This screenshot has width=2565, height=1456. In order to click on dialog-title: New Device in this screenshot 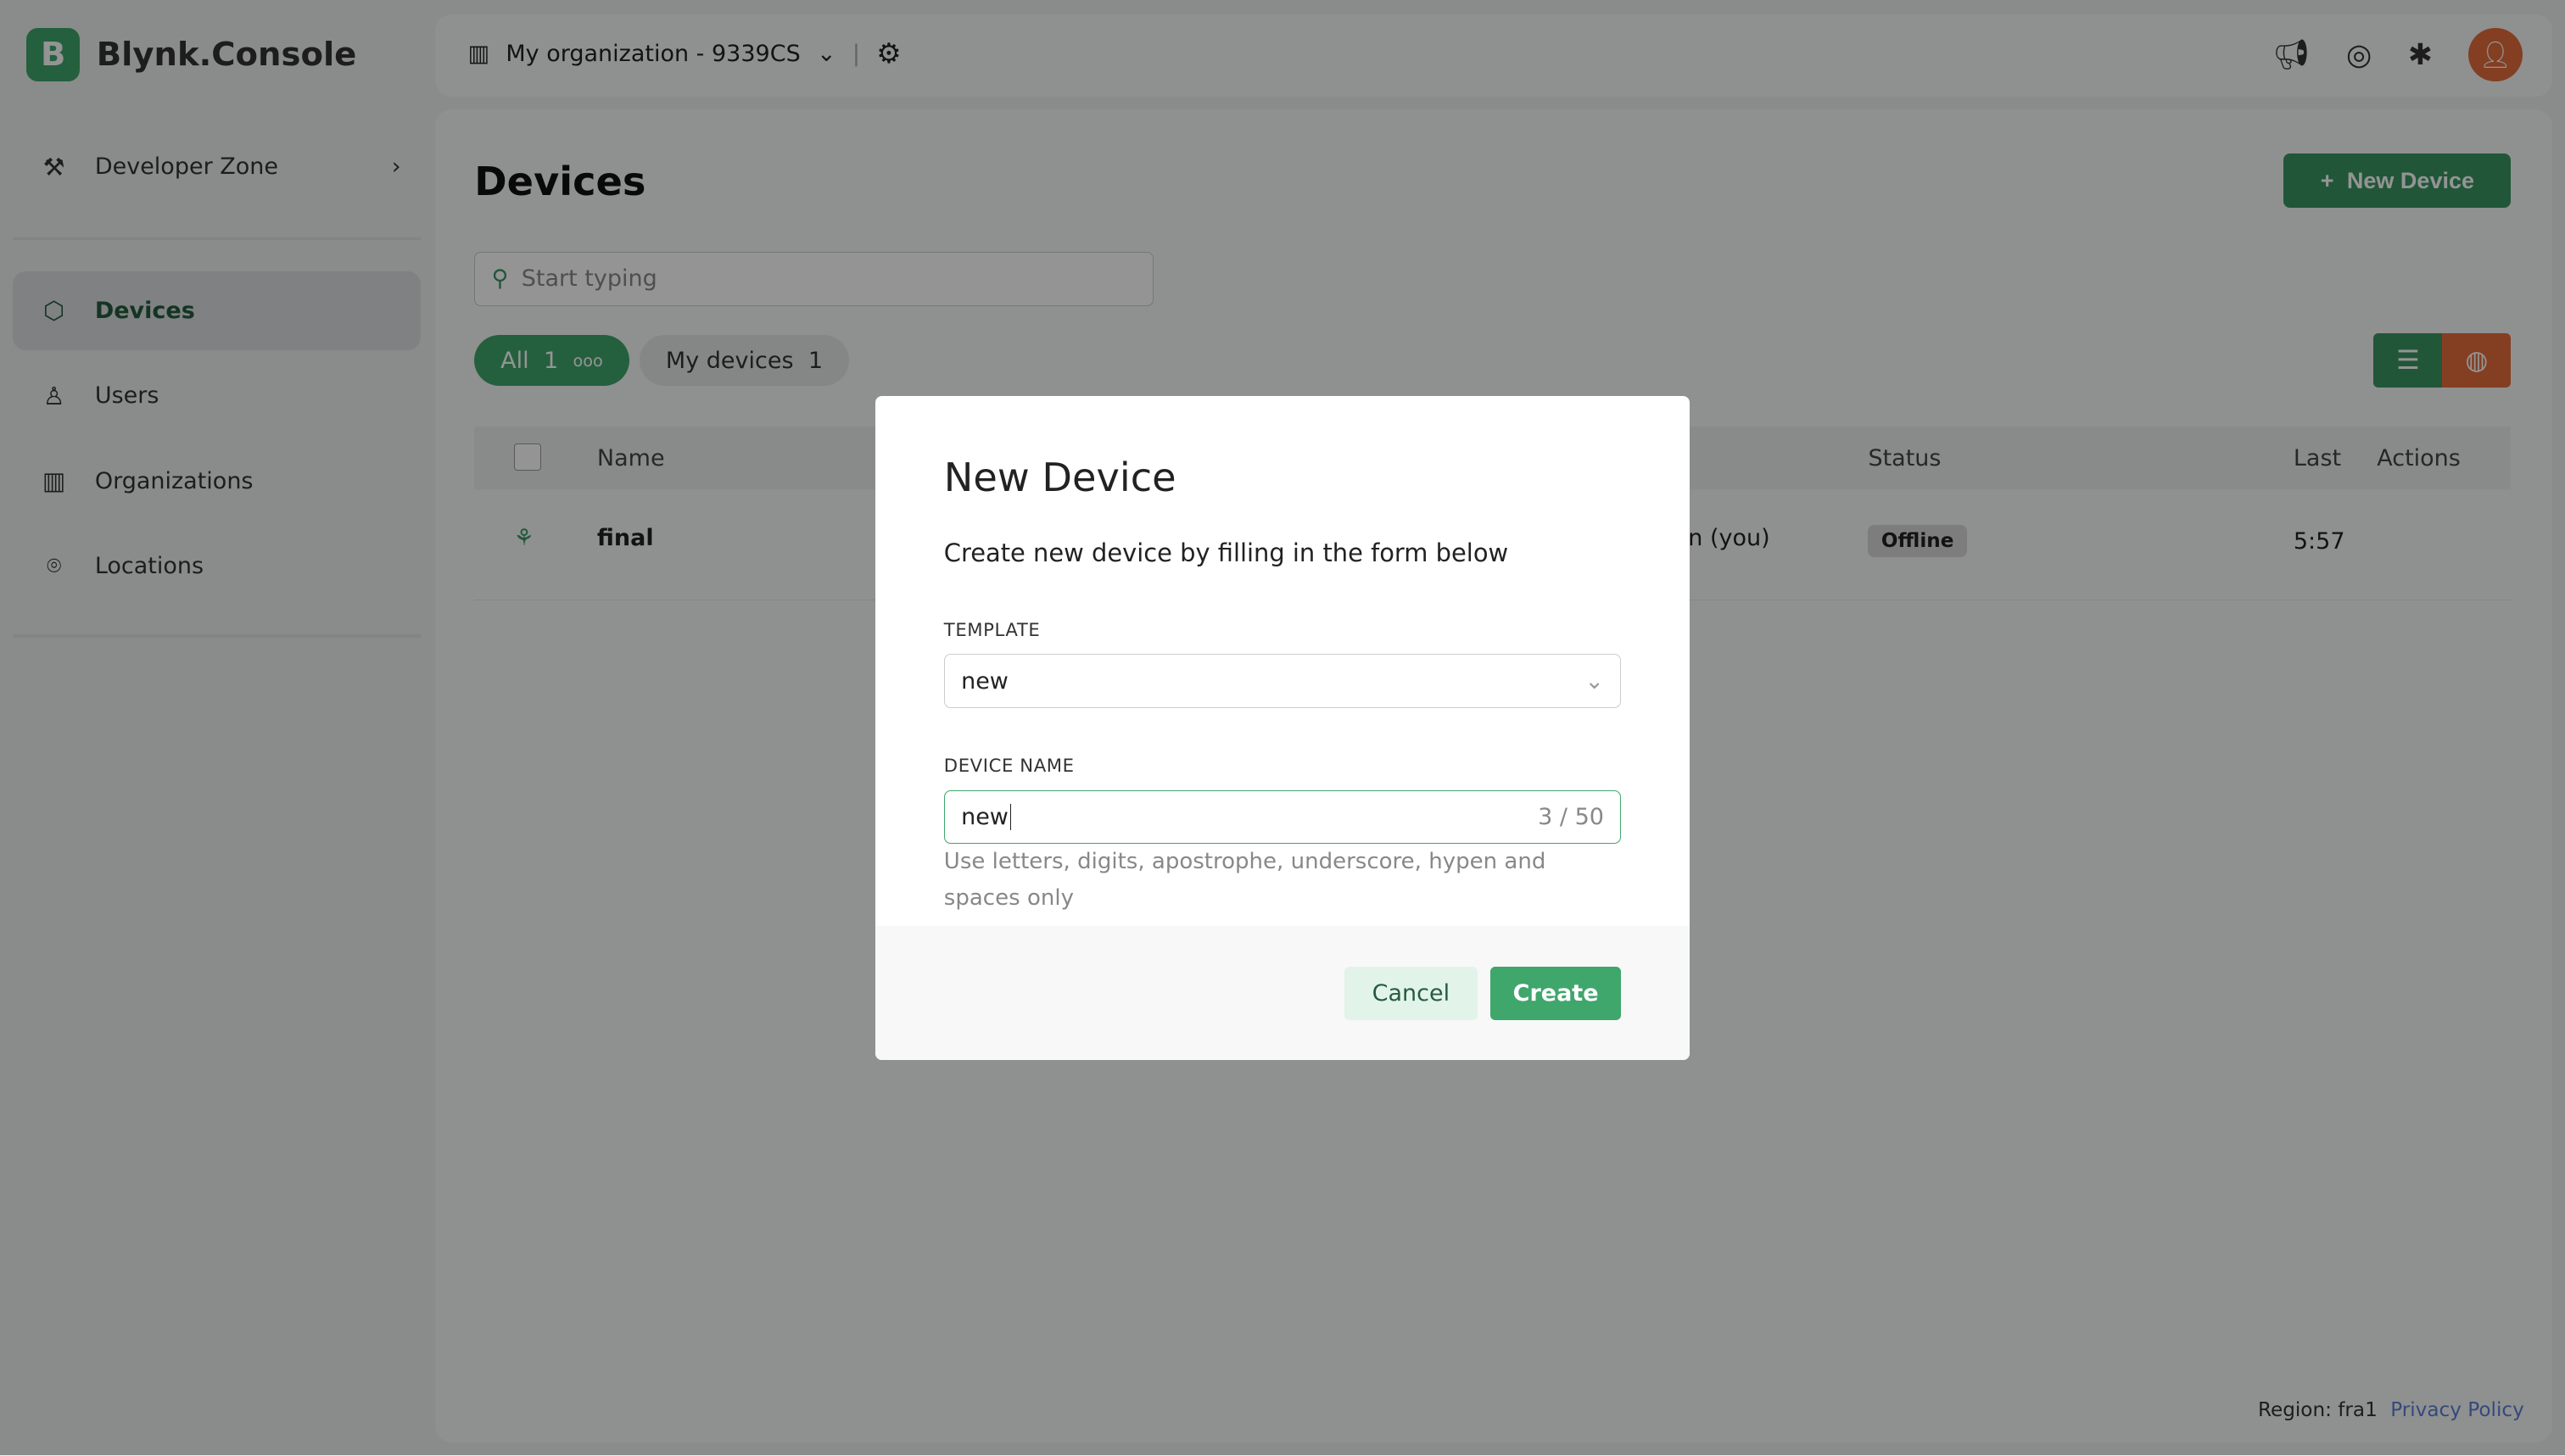, I will do `click(1059, 478)`.